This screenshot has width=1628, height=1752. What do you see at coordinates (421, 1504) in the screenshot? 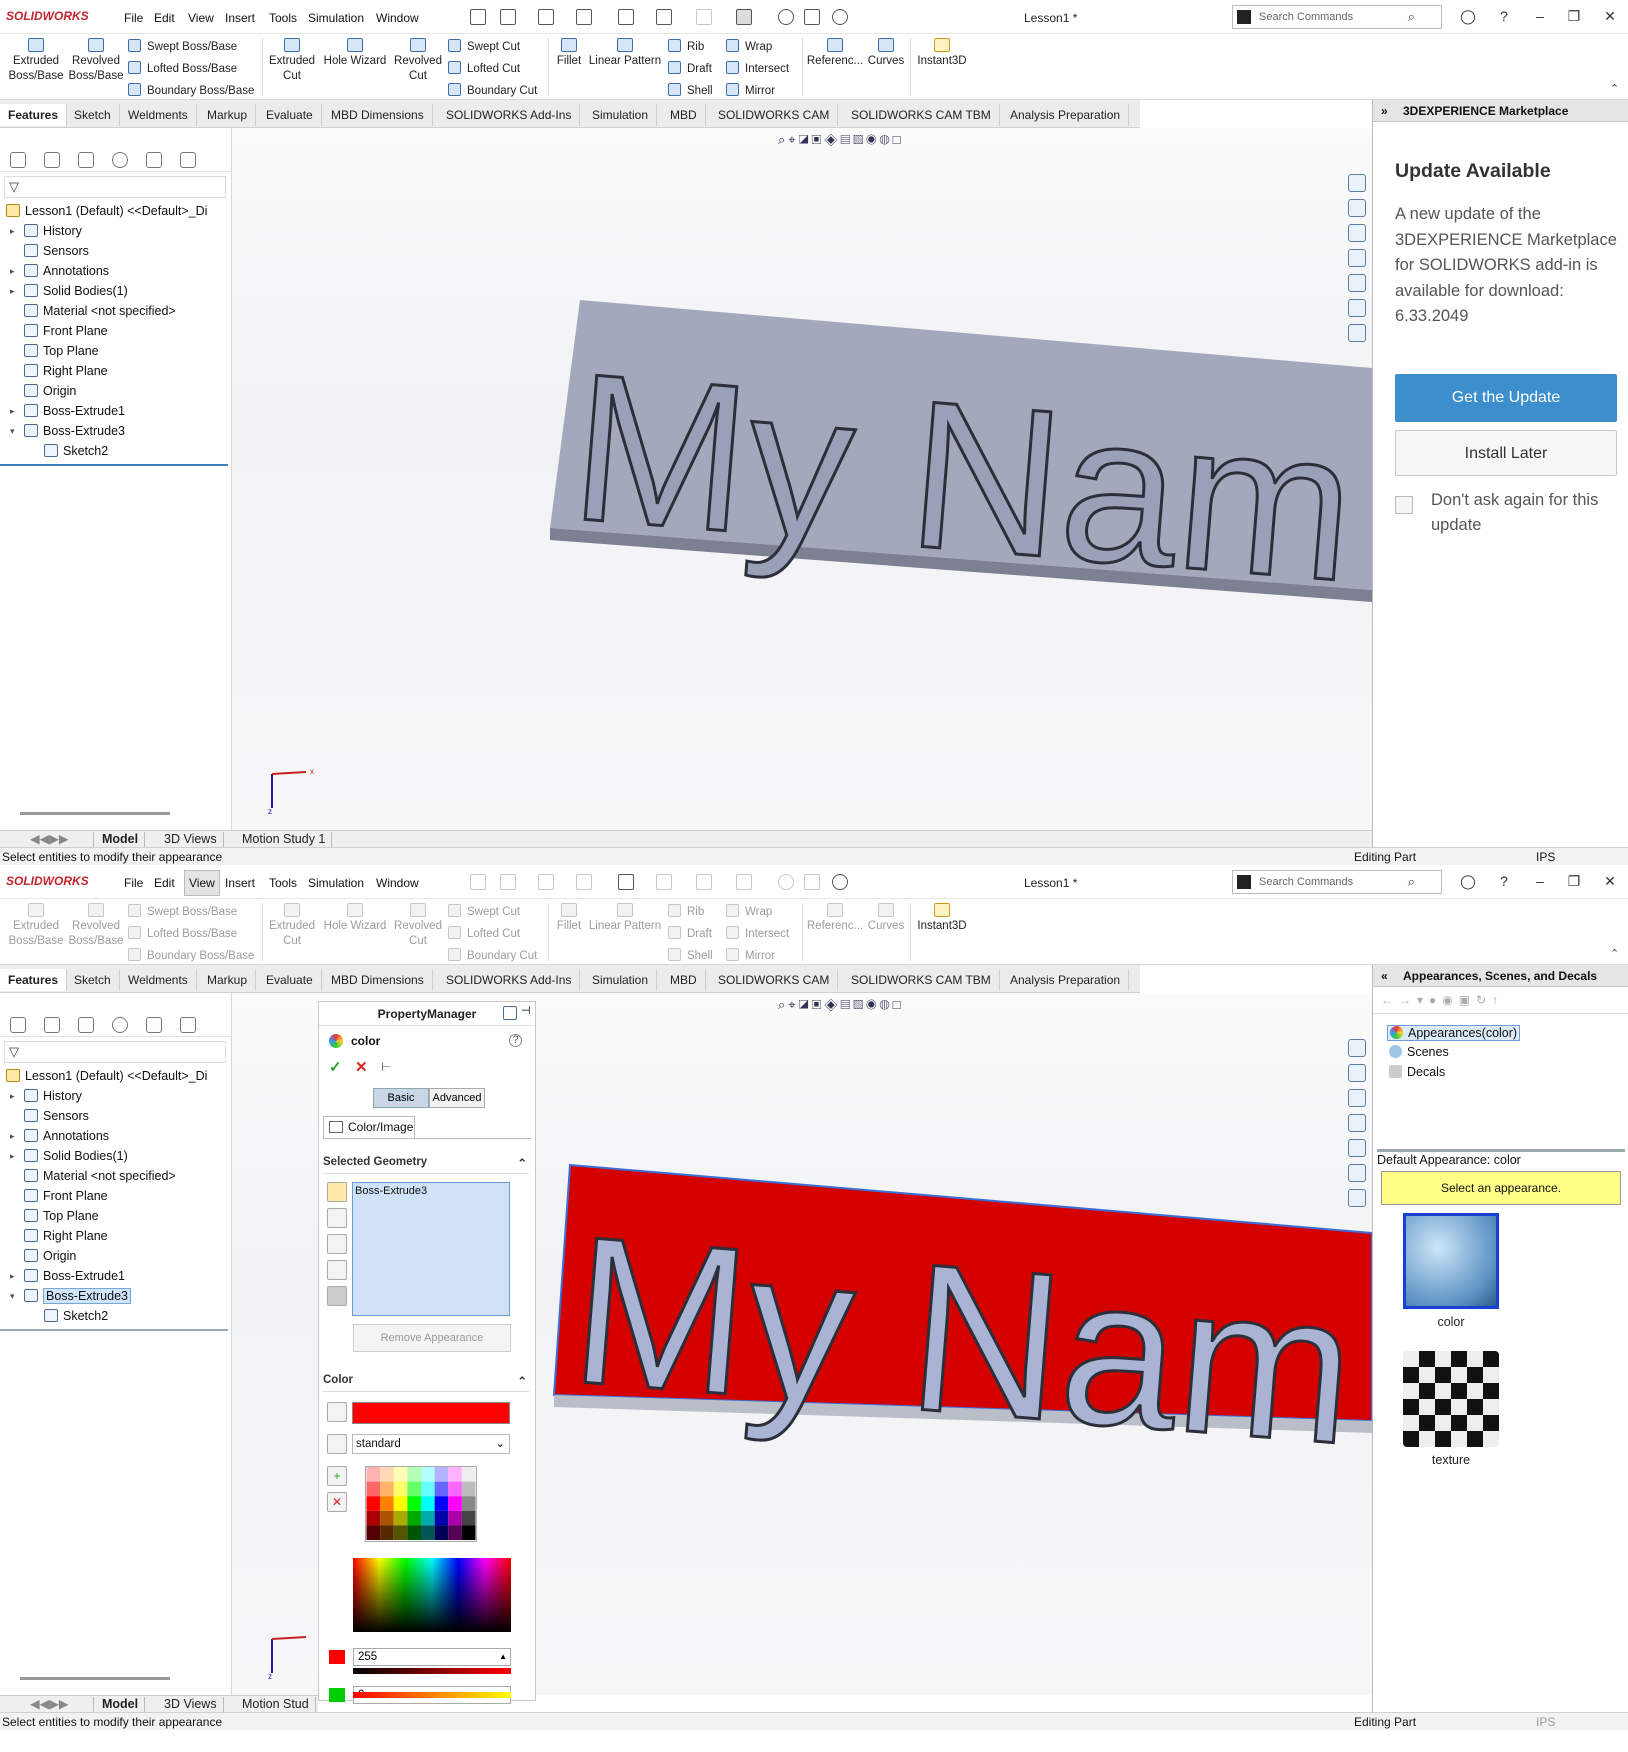
I see `color-palette-grid` at bounding box center [421, 1504].